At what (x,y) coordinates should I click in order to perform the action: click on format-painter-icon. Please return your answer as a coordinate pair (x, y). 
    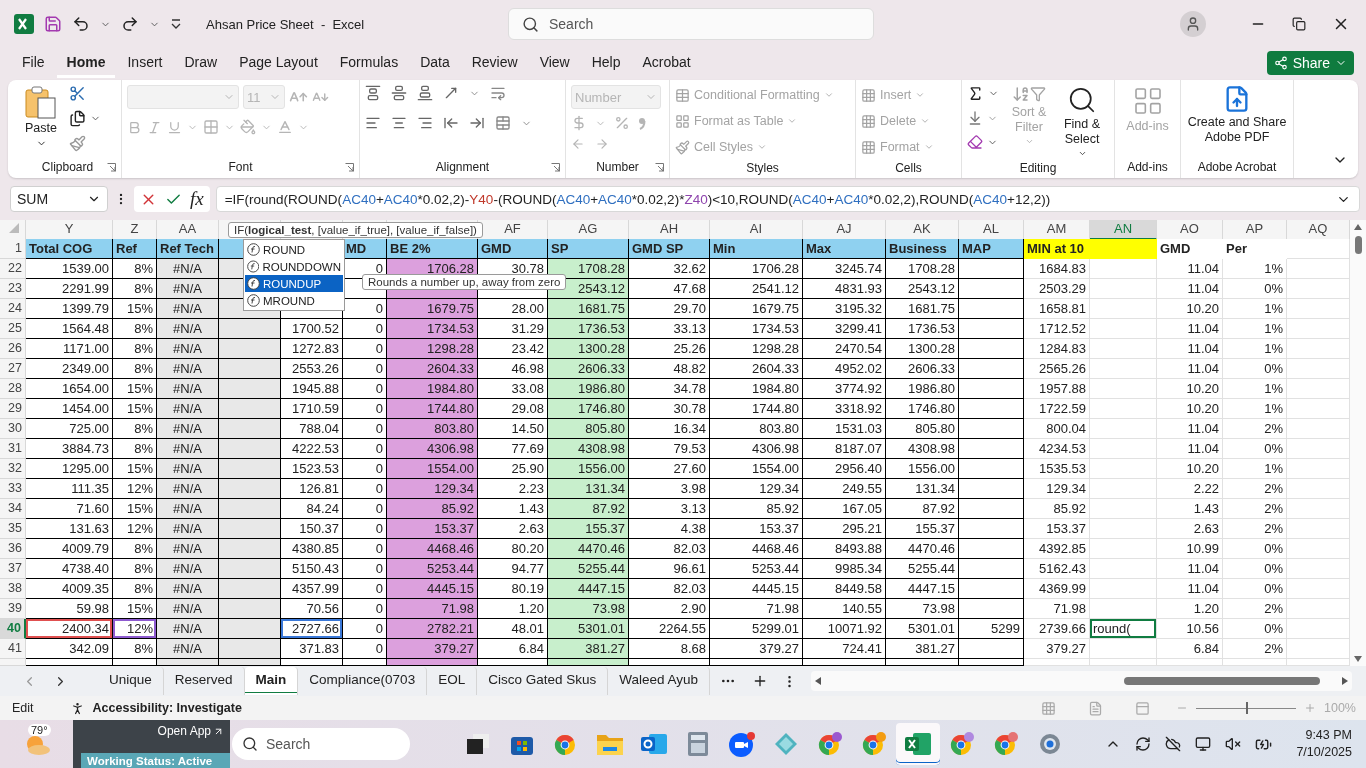
    Looking at the image, I should click on (77, 143).